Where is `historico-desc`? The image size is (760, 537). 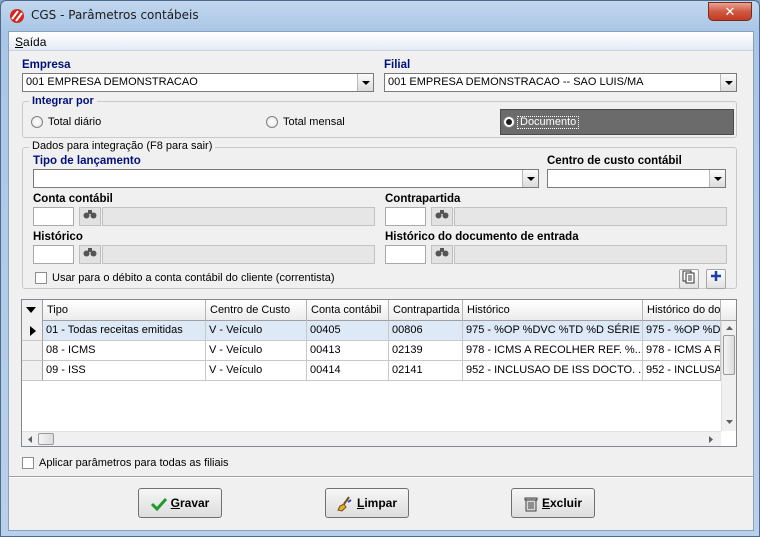 historico-desc is located at coordinates (238, 254).